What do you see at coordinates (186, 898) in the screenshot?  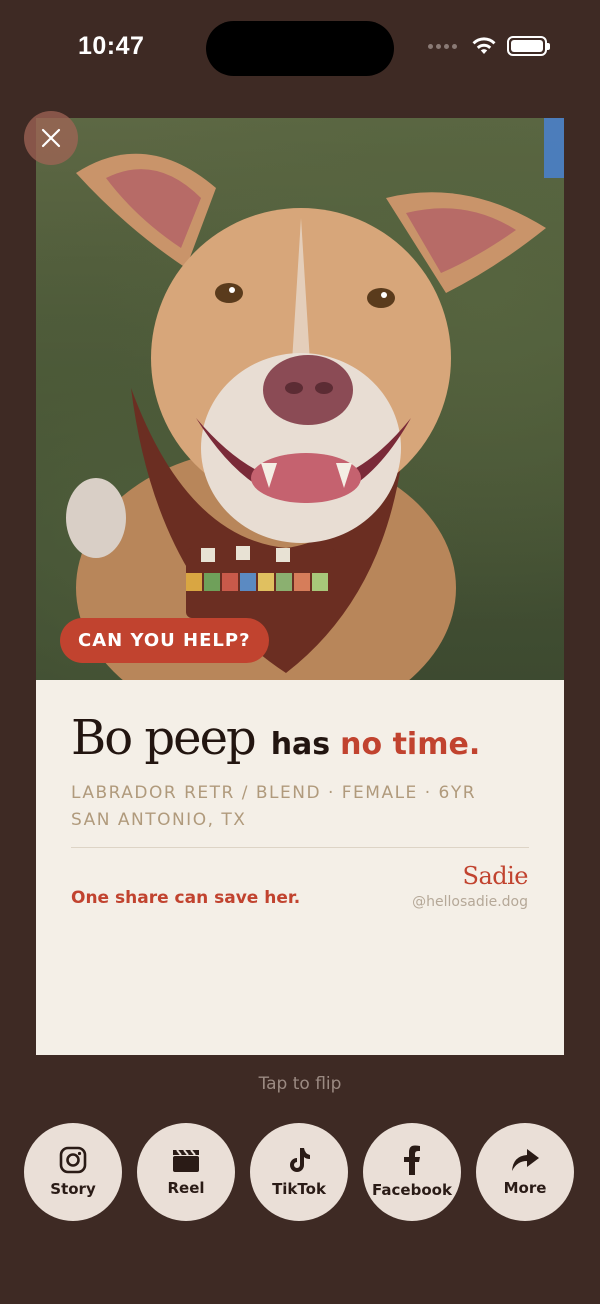 I see `save-message: One share can save her.` at bounding box center [186, 898].